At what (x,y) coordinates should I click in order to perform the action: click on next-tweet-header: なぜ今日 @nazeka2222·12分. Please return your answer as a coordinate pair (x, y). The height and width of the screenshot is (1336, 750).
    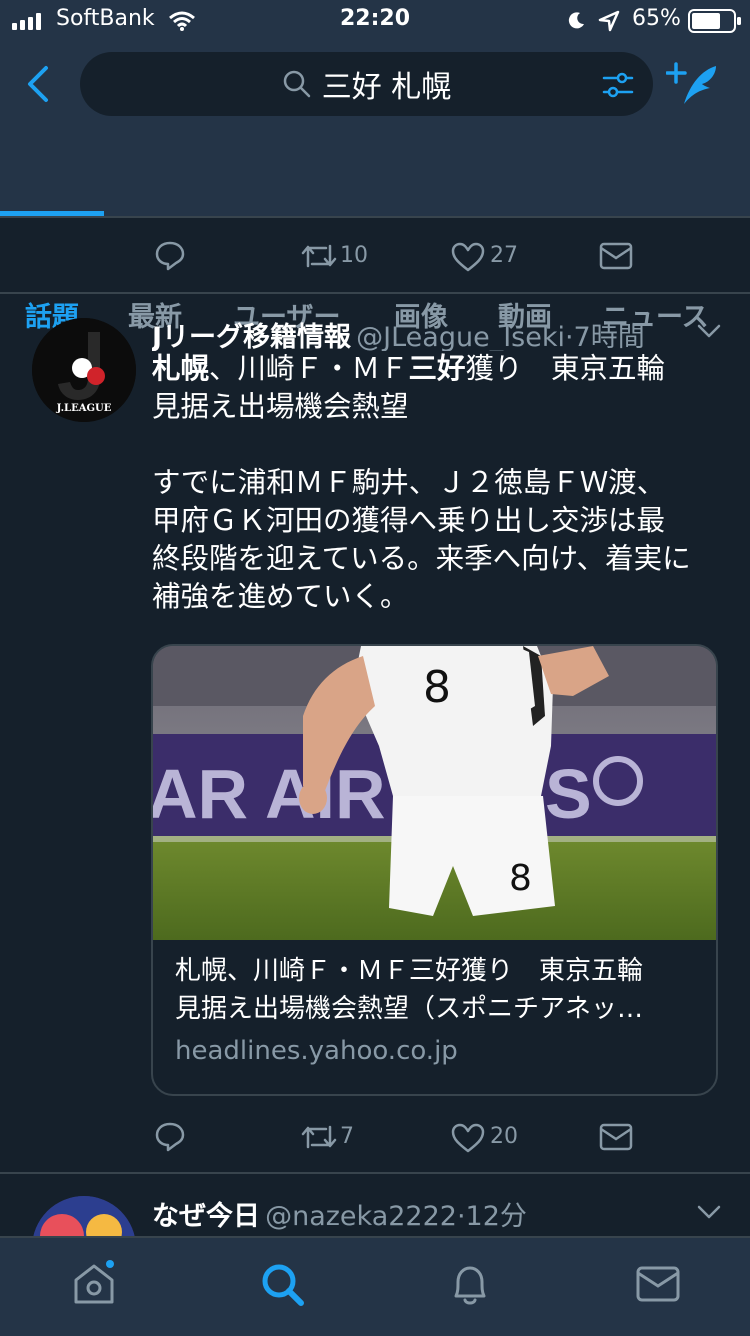
    Looking at the image, I should click on (422, 1212).